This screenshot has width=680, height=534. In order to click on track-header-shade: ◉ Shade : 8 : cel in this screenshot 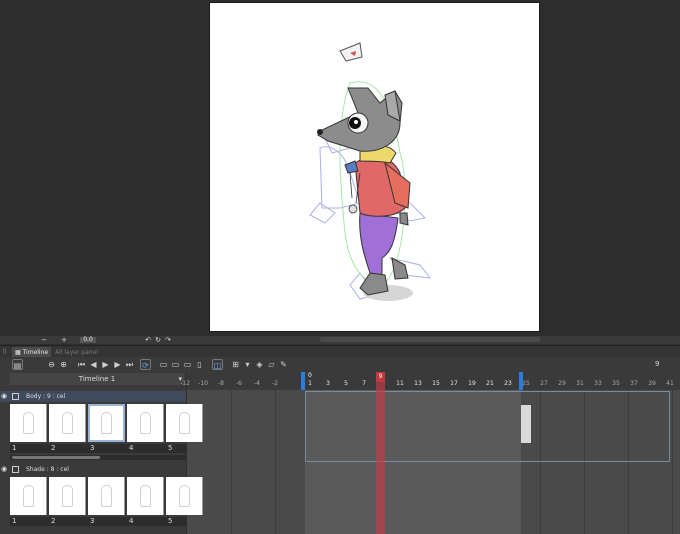, I will do `click(93, 469)`.